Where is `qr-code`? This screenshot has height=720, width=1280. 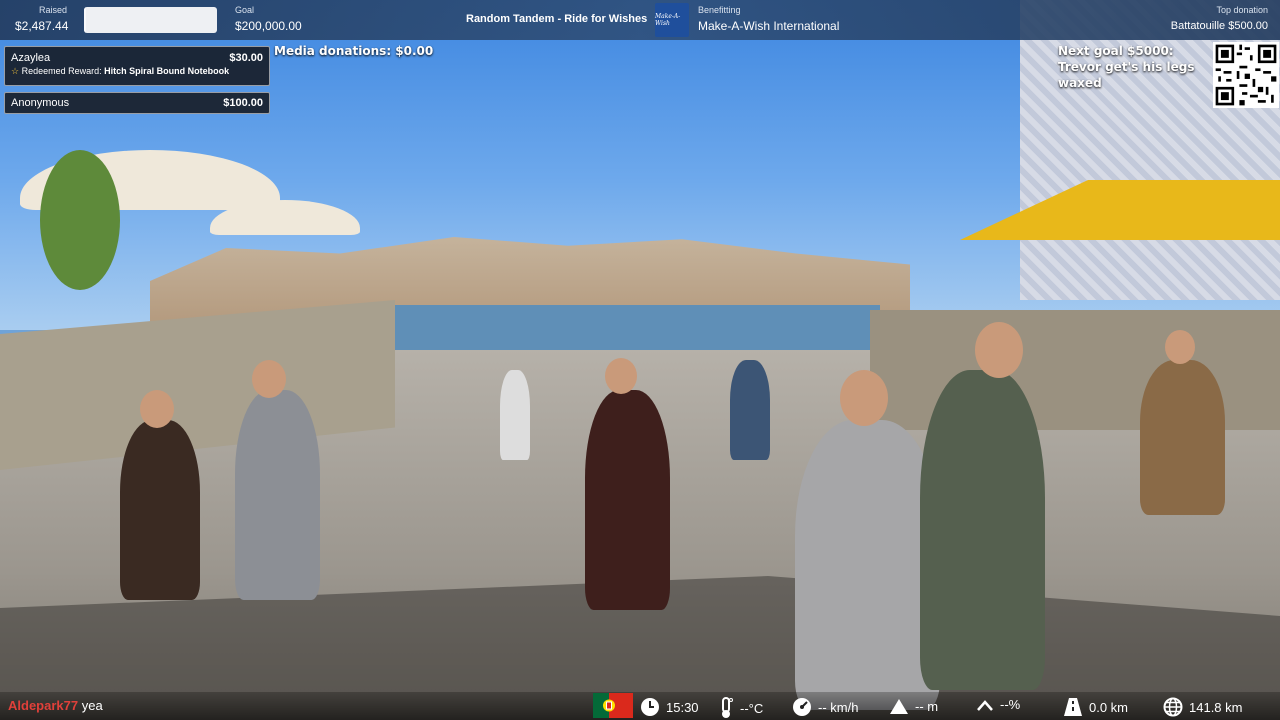 qr-code is located at coordinates (1246, 75).